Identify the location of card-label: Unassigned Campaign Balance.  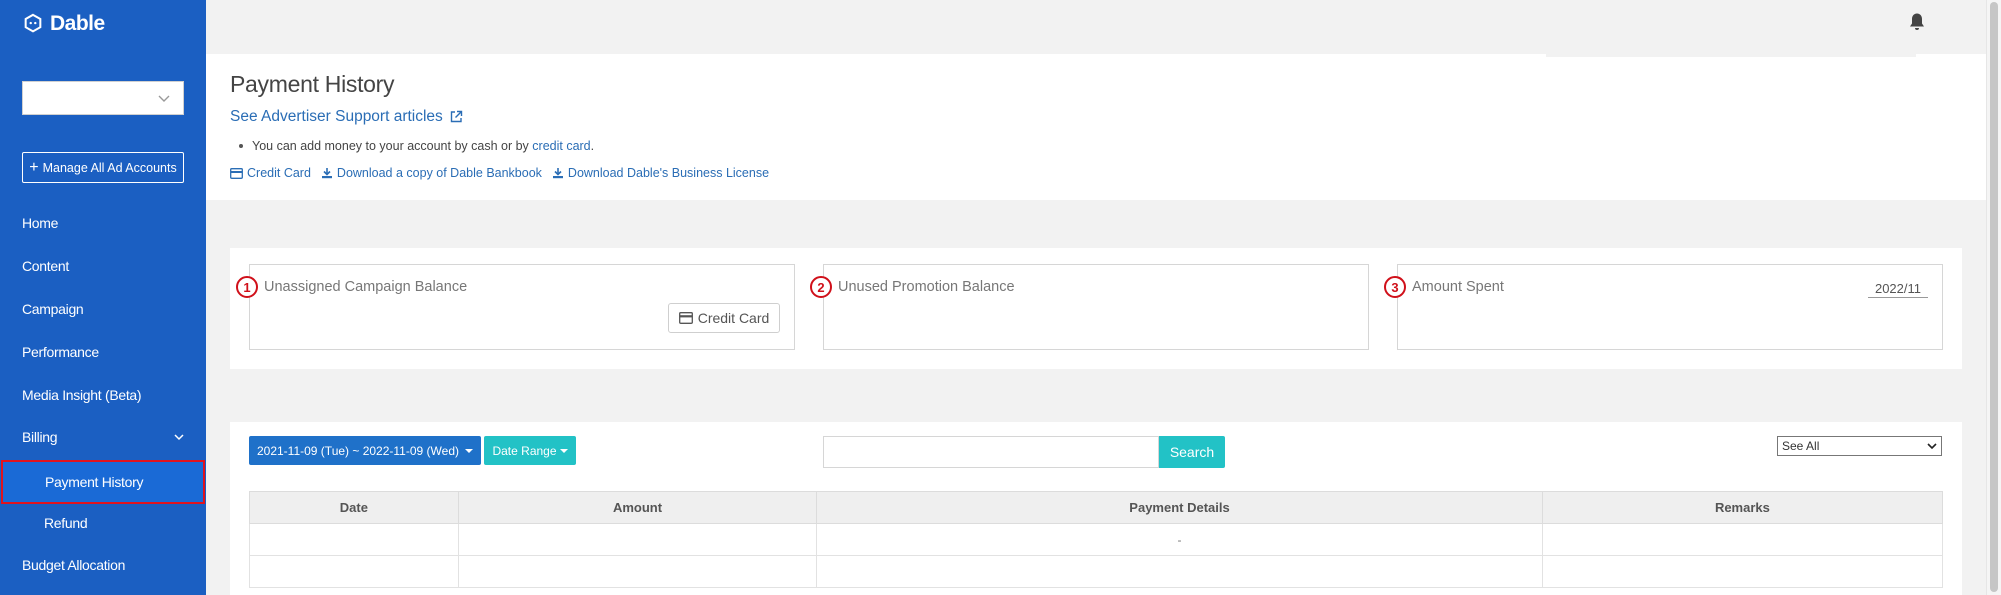
(366, 287).